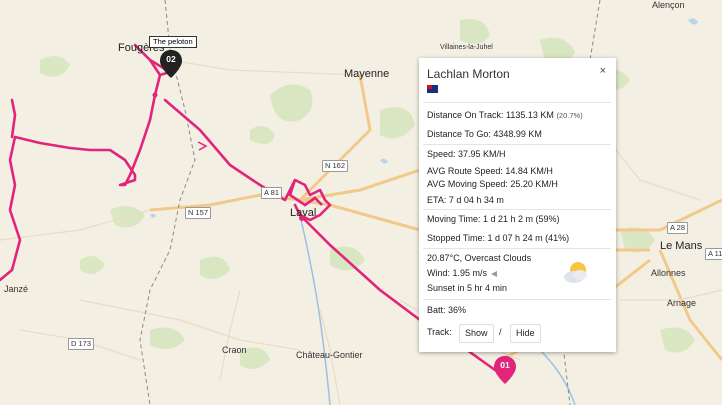  Describe the element at coordinates (466, 154) in the screenshot. I see `speed: Speed: 37.95 KM/H` at that location.